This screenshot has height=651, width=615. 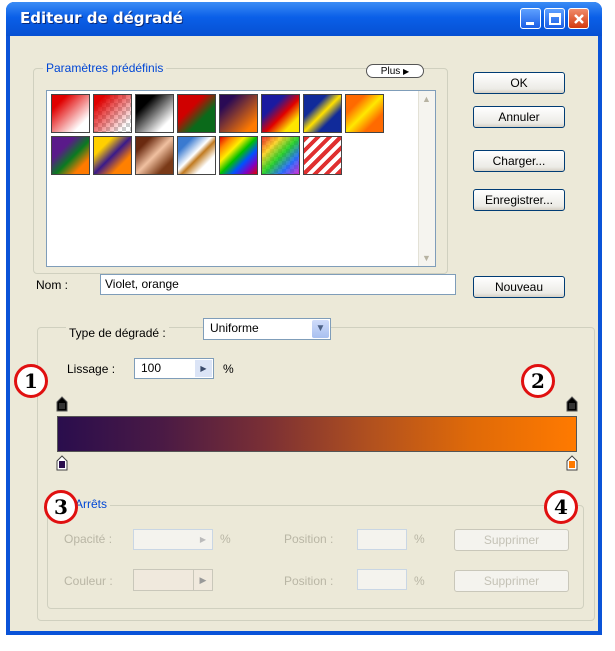 What do you see at coordinates (519, 117) in the screenshot?
I see `cancel-button: Annuler` at bounding box center [519, 117].